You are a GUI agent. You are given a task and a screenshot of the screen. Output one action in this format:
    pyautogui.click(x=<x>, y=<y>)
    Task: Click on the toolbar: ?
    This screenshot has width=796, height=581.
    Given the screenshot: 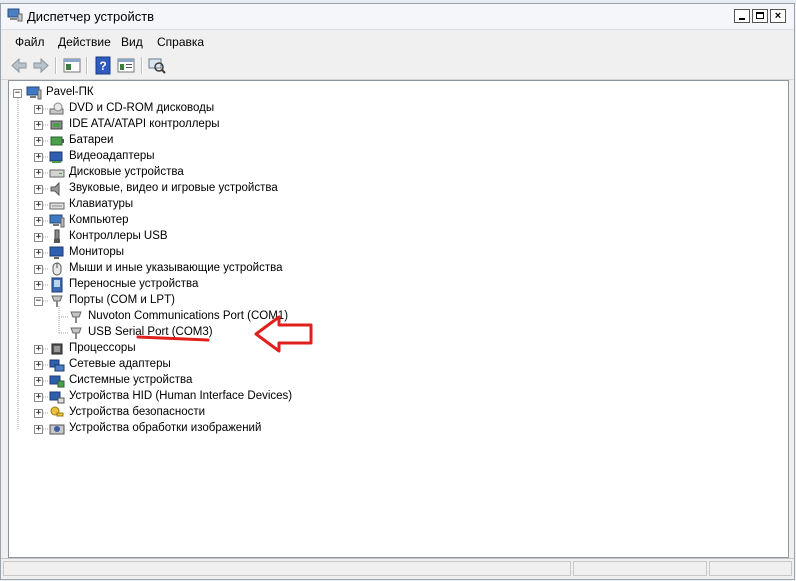 What is the action you would take?
    pyautogui.click(x=397, y=66)
    